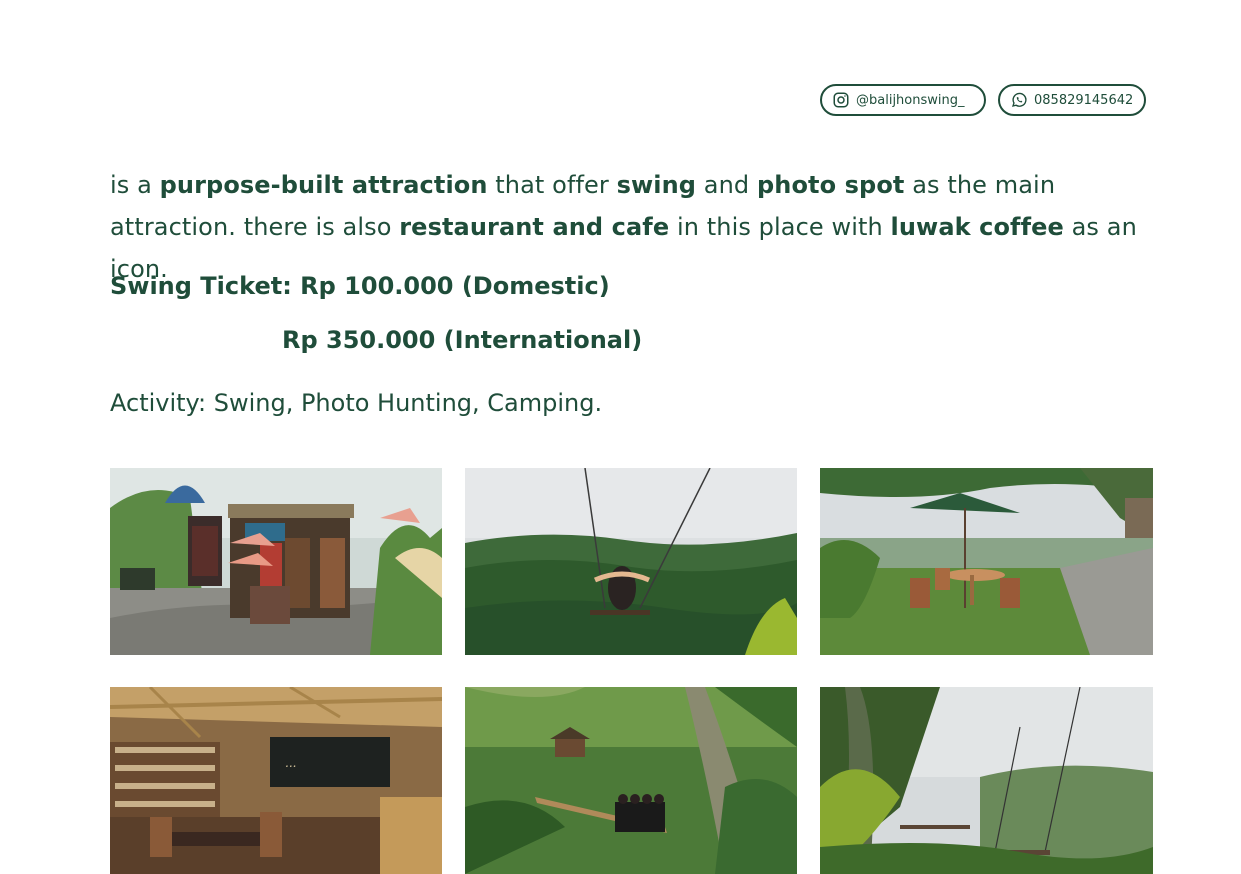 The image size is (1241, 874). What do you see at coordinates (135, 185) in the screenshot?
I see `intro-text: is a` at bounding box center [135, 185].